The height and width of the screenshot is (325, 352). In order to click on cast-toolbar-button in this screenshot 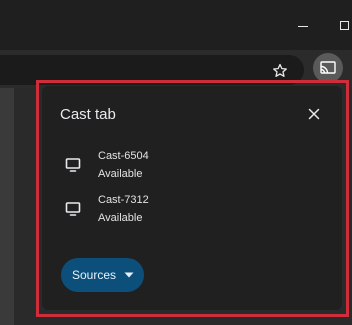, I will do `click(328, 68)`.